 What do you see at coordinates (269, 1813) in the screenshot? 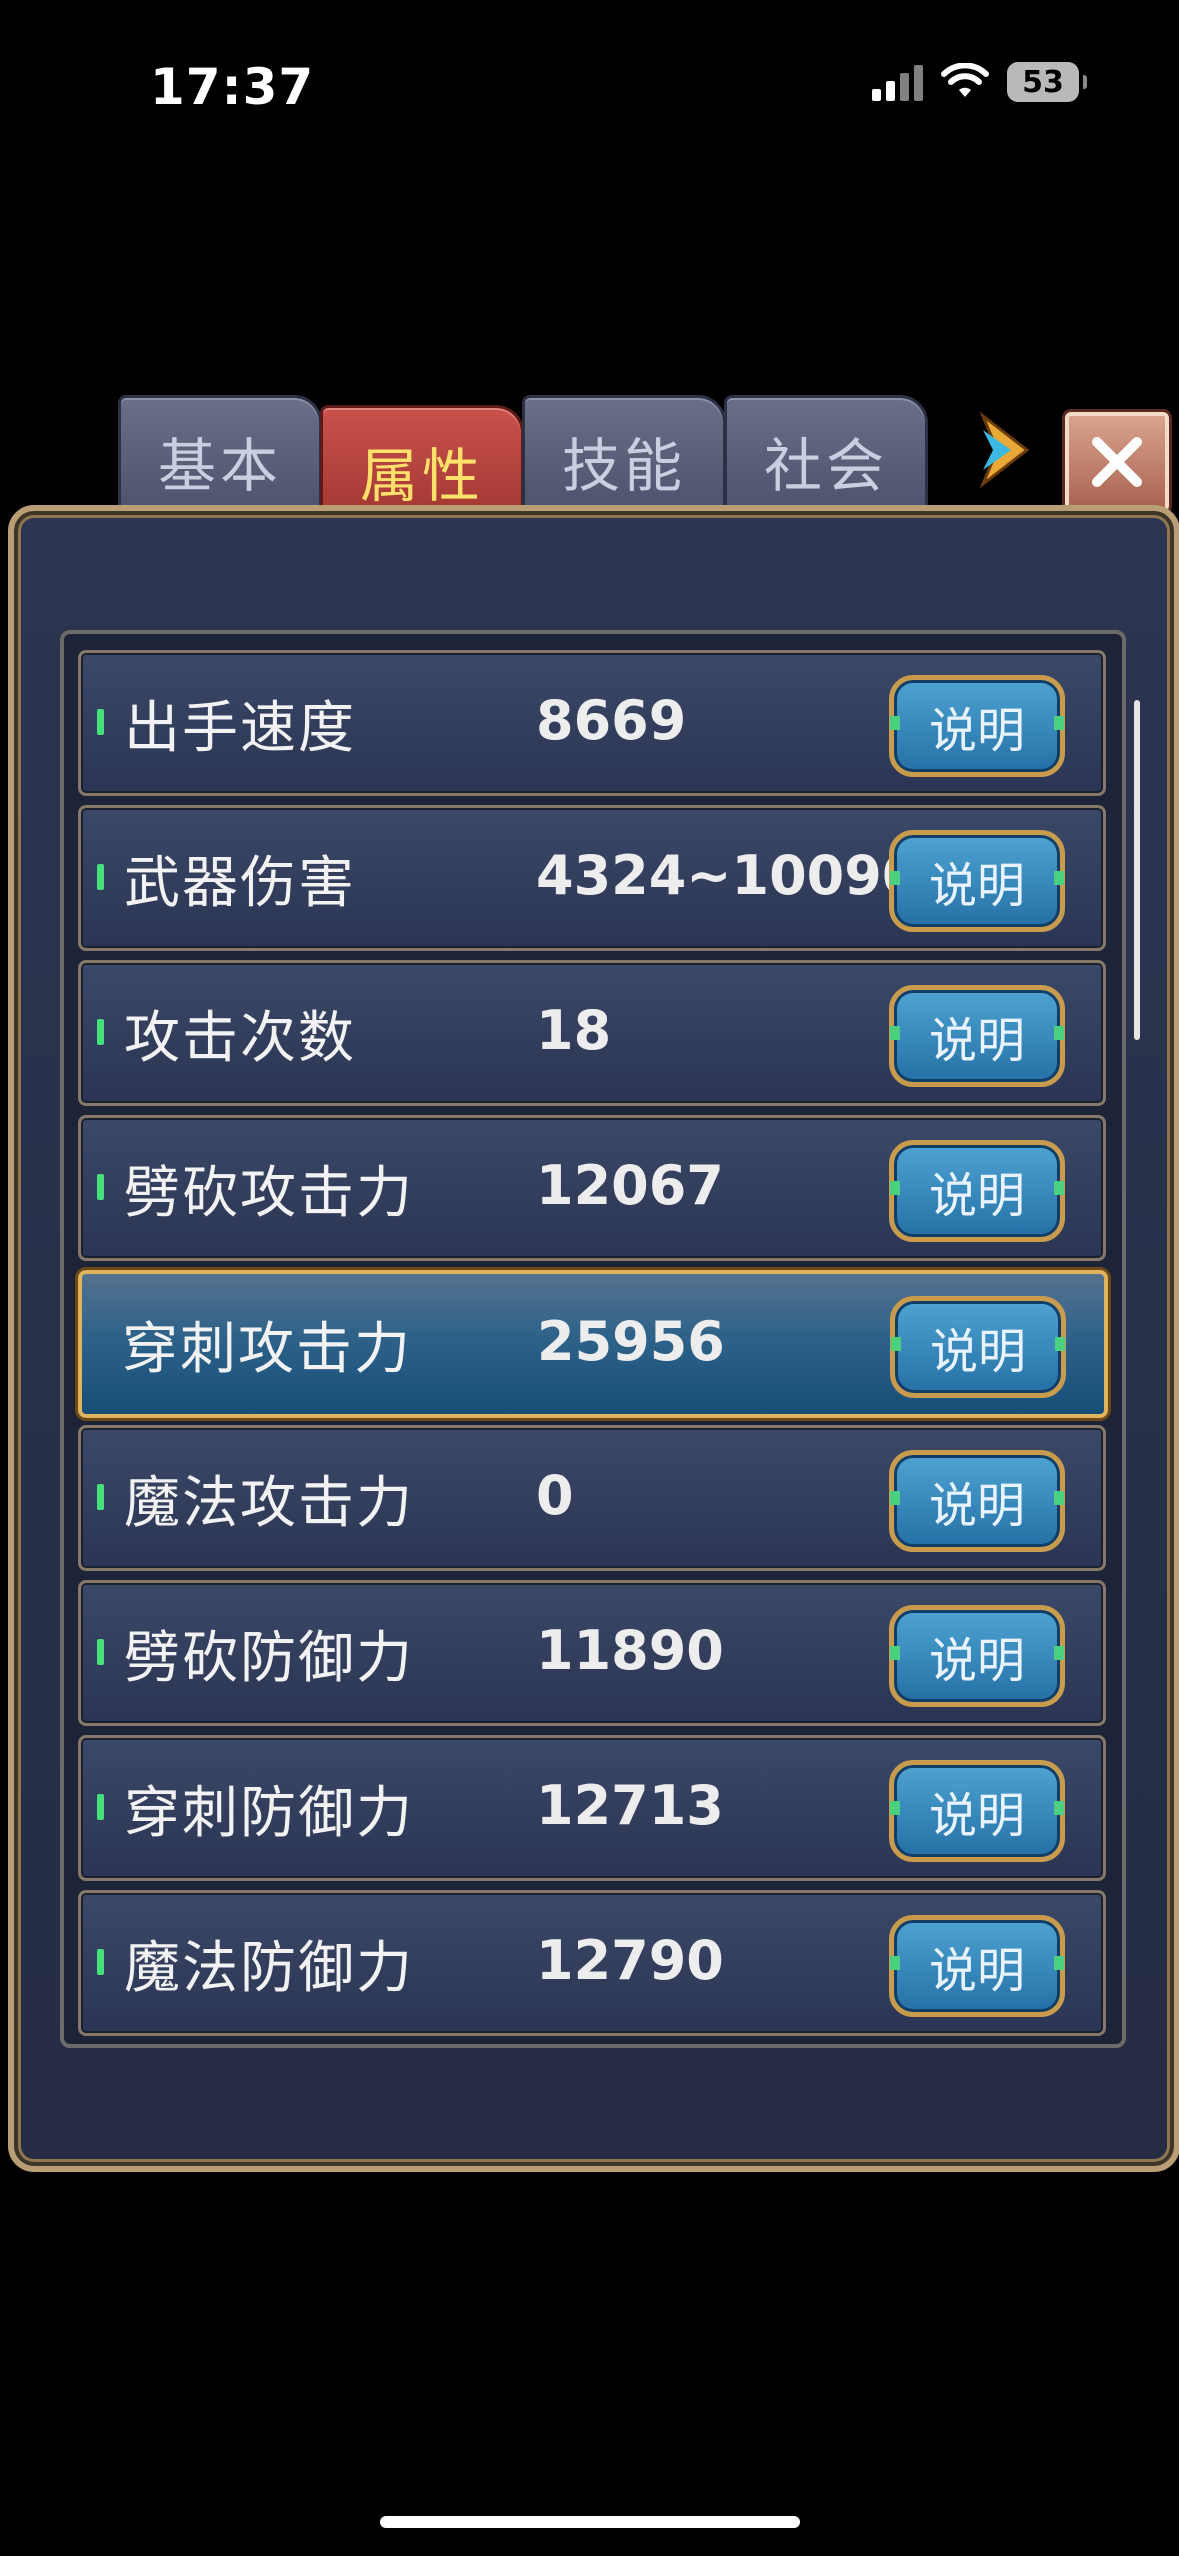
I see `attribute-label: 穿刺防御力` at bounding box center [269, 1813].